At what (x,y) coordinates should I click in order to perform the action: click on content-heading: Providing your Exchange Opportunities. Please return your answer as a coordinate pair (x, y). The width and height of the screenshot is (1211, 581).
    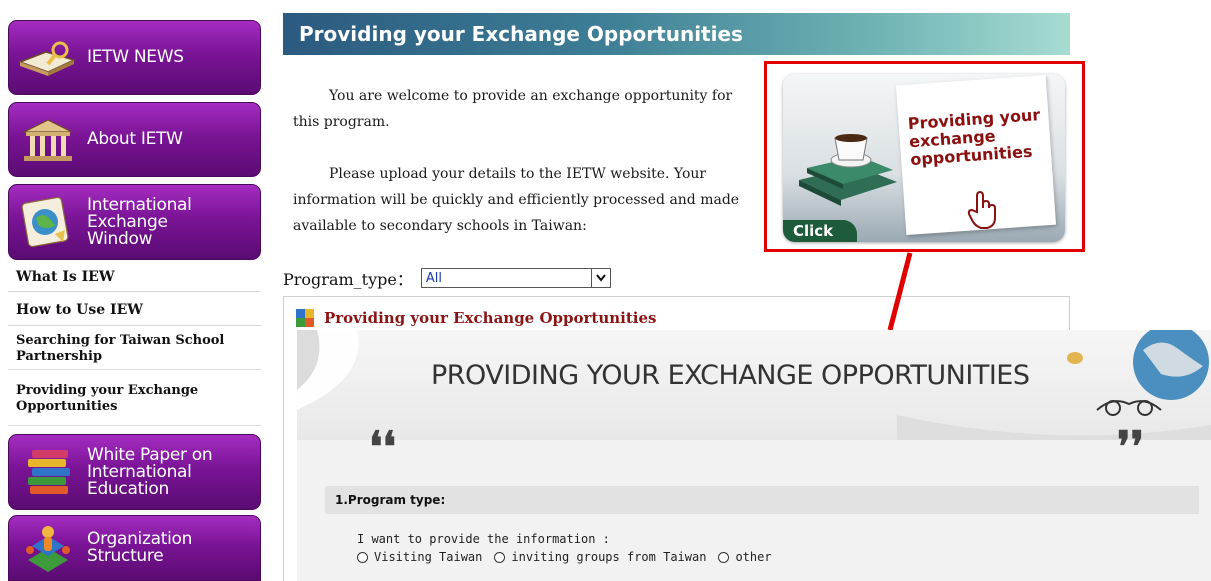
    Looking at the image, I should click on (476, 318).